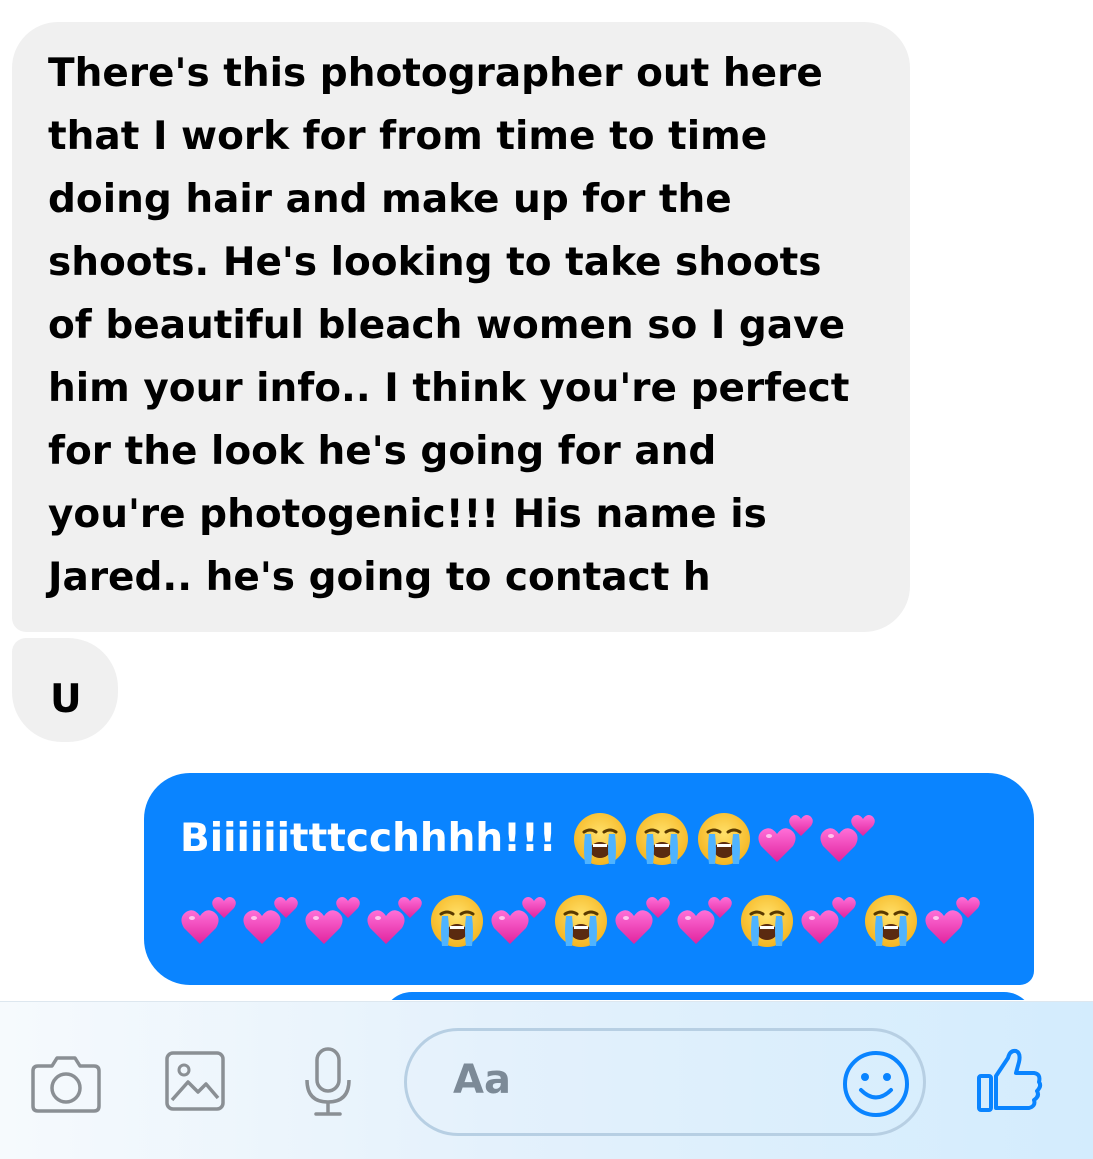  What do you see at coordinates (382, 451) in the screenshot?
I see `message-line: for the look he's going for and` at bounding box center [382, 451].